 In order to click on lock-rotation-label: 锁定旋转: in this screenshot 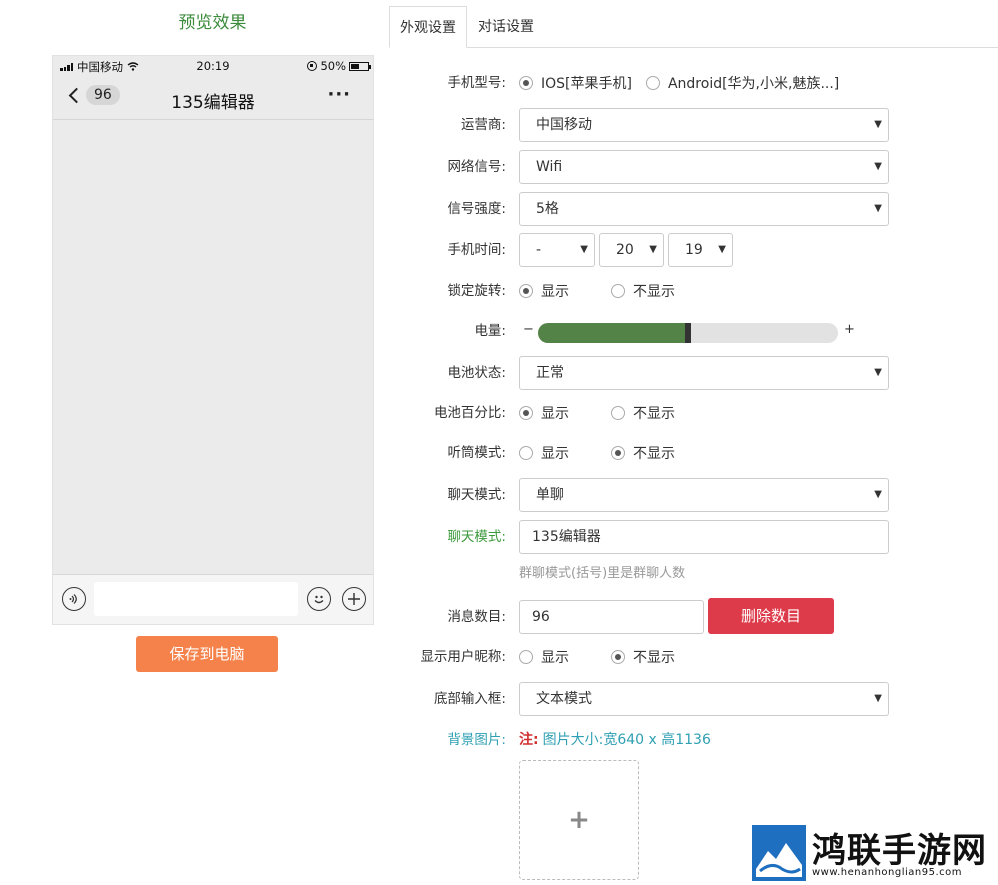, I will do `click(476, 291)`.